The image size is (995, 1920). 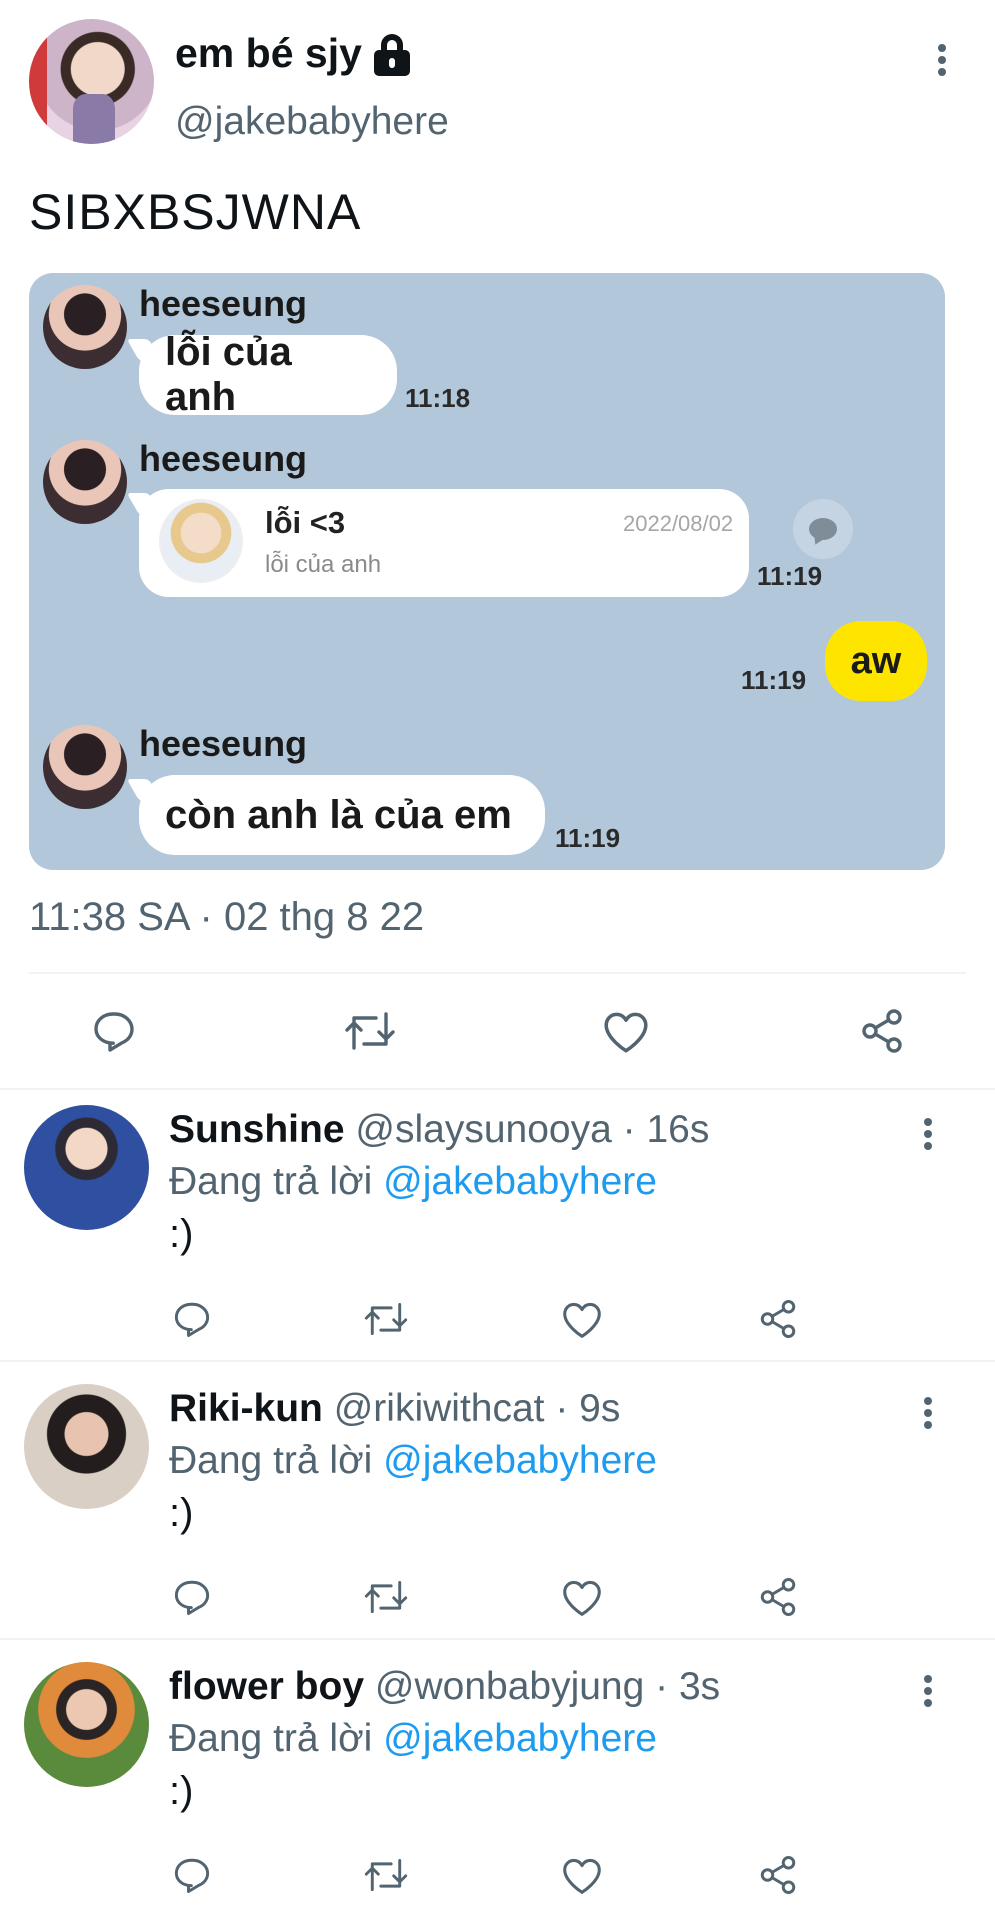 What do you see at coordinates (438, 398) in the screenshot?
I see `chat-message-time: 11:18` at bounding box center [438, 398].